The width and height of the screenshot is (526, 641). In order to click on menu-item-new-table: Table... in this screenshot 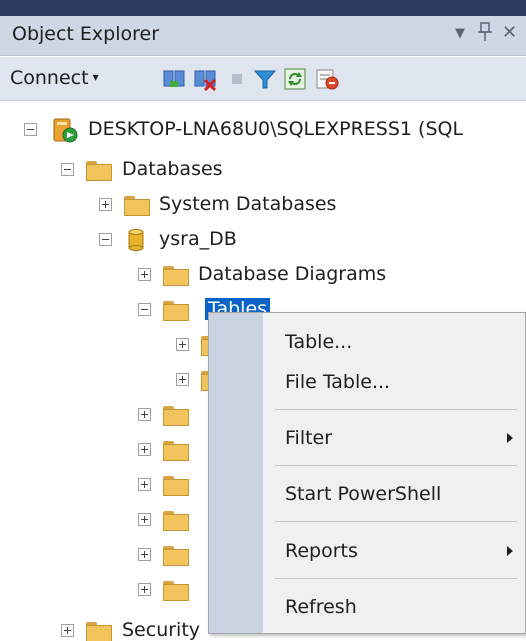, I will do `click(394, 342)`.